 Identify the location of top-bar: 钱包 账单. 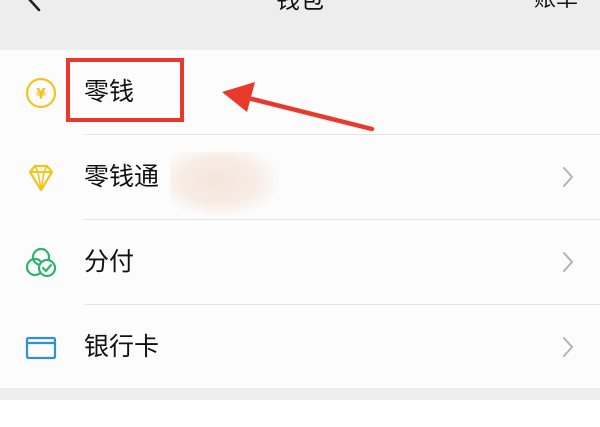
(300, 25).